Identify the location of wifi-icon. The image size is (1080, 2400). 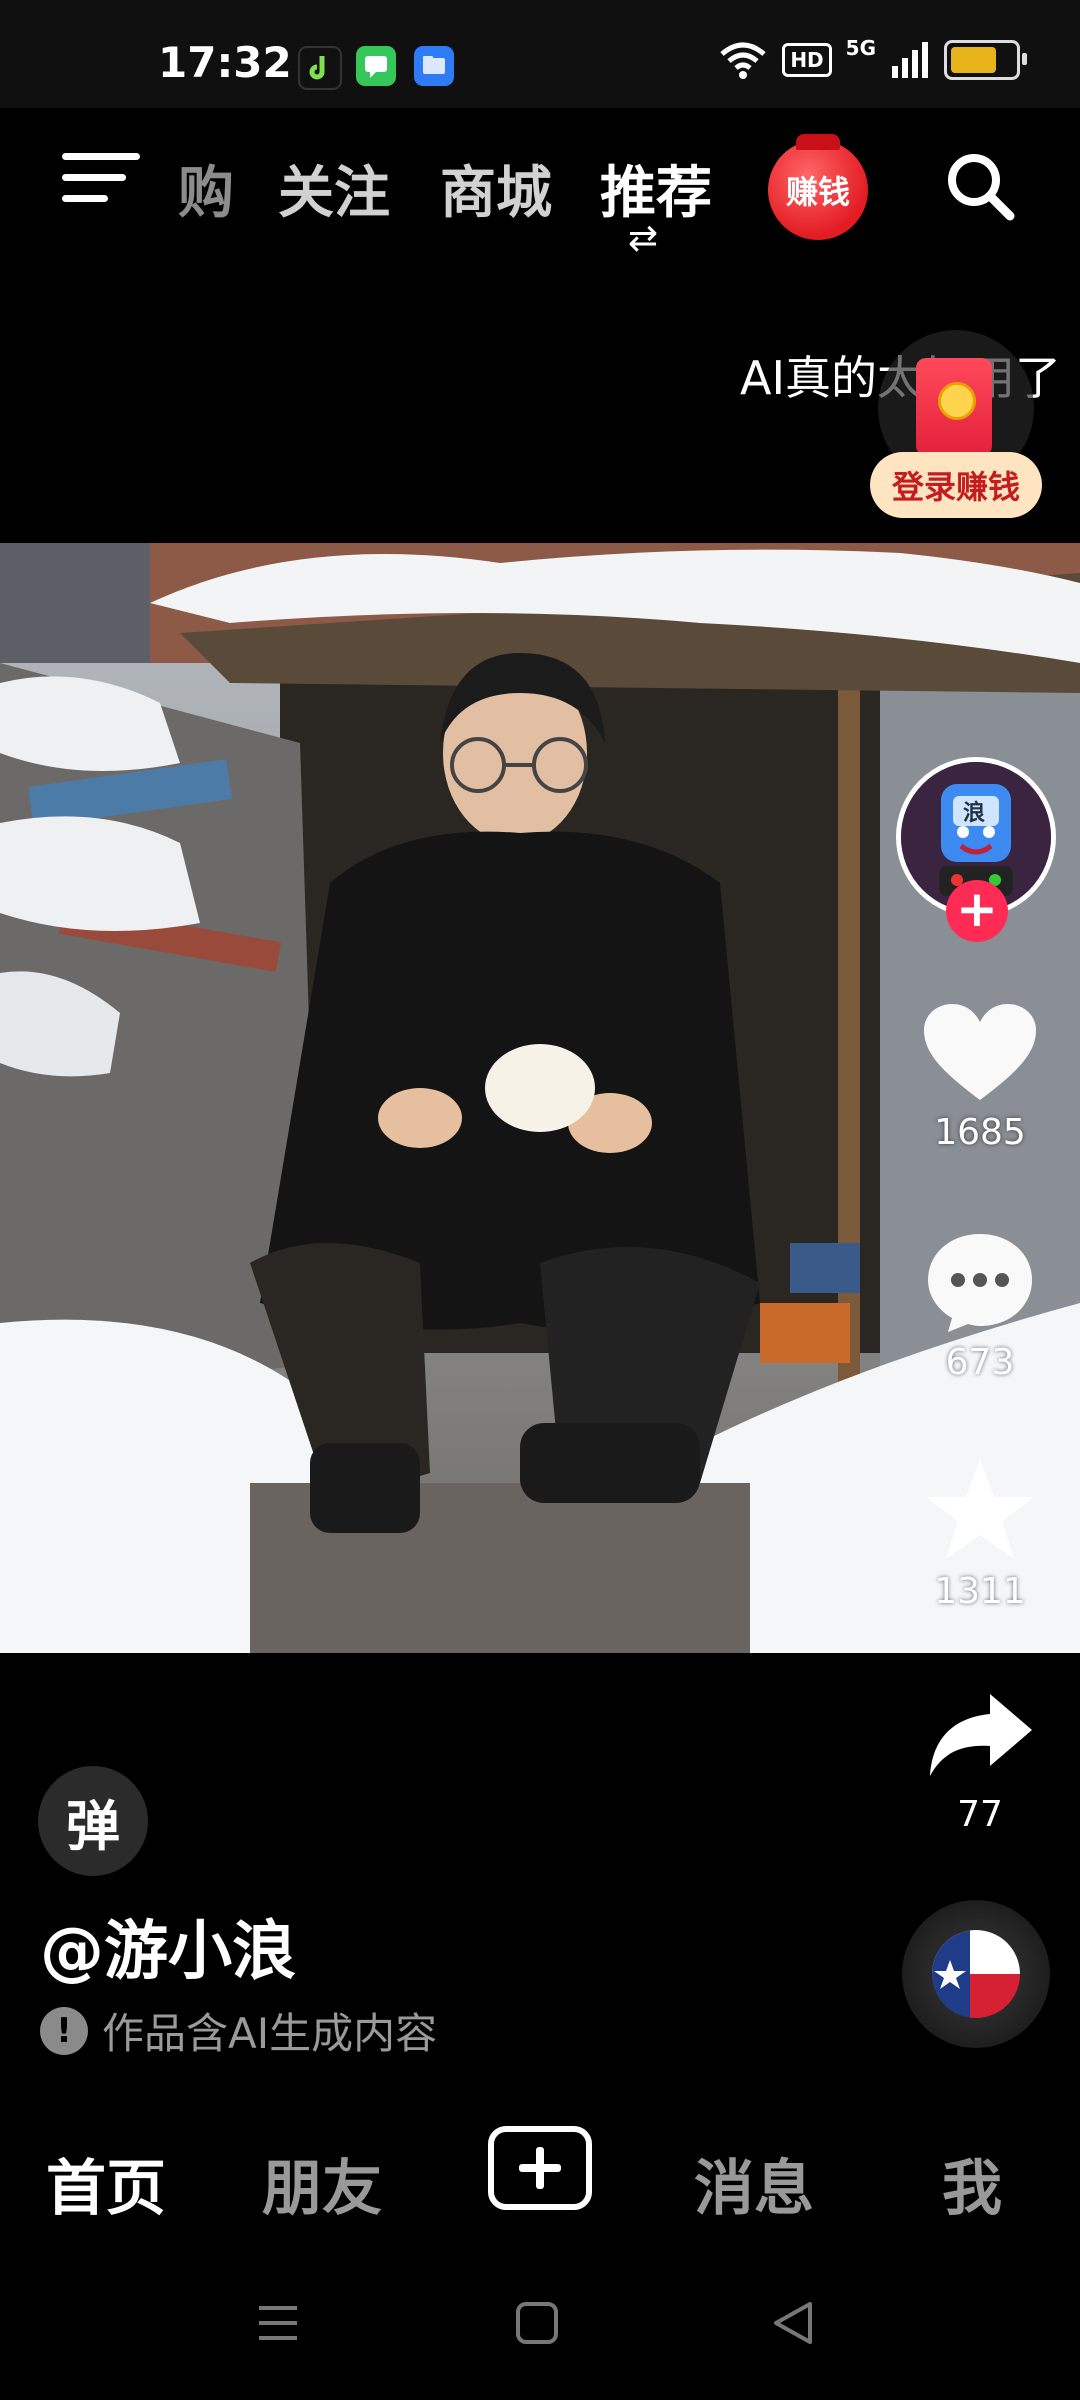
(743, 60).